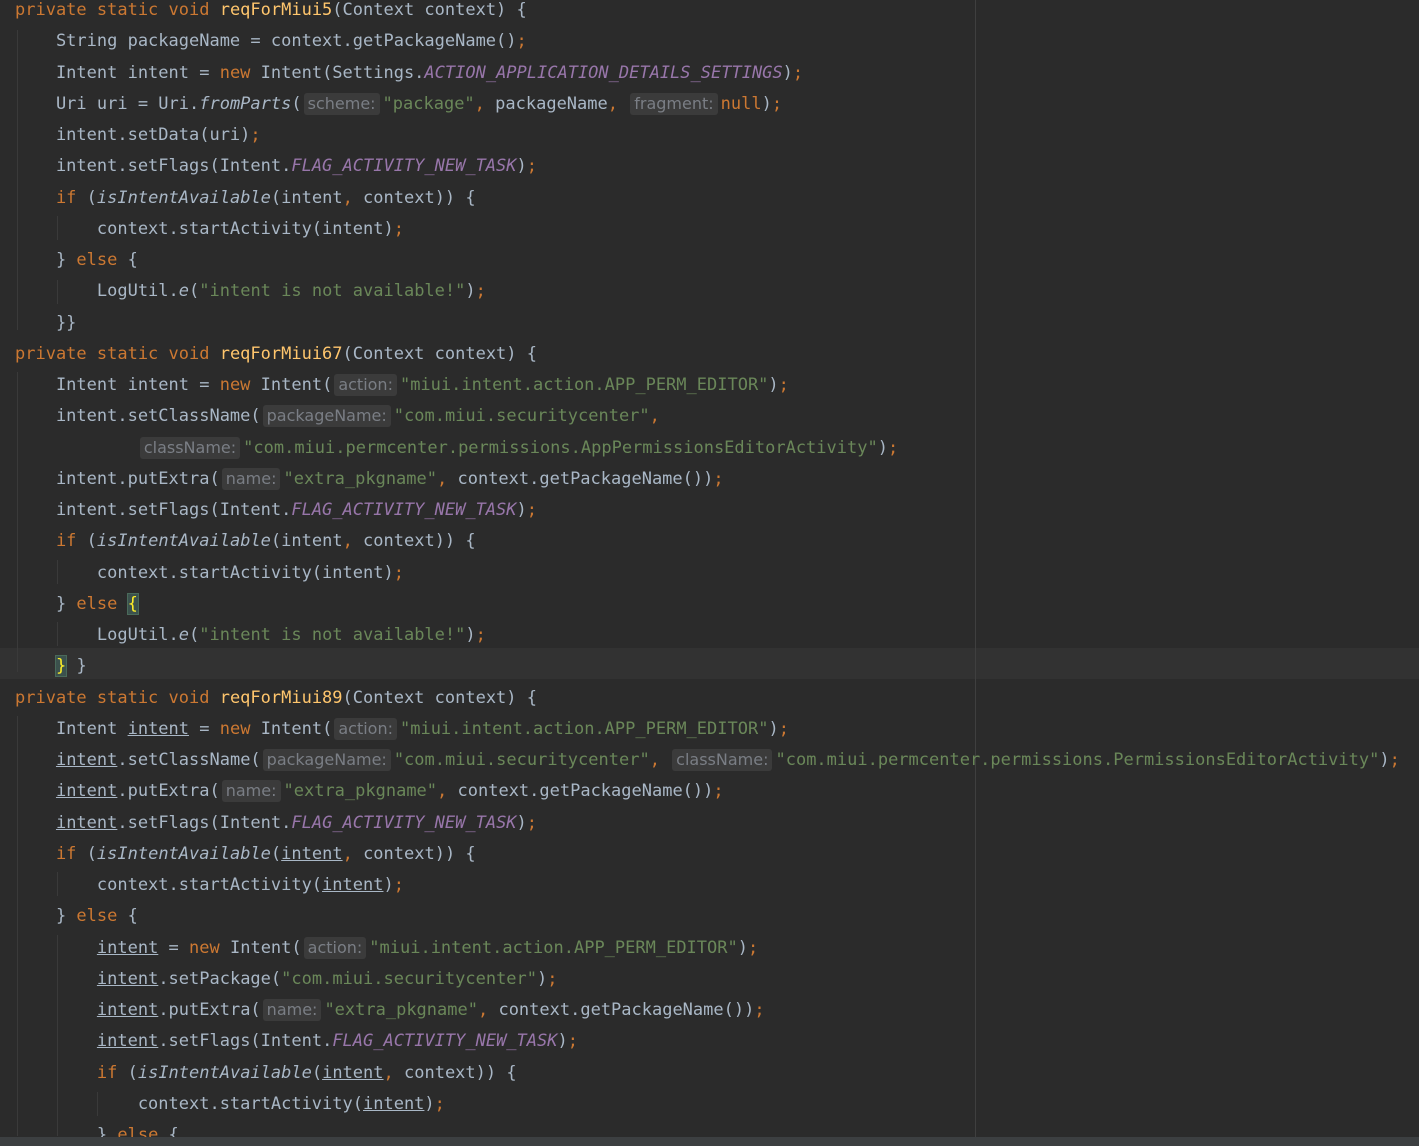 This screenshot has width=1419, height=1146. I want to click on parameter-hint: scheme:, so click(341, 103).